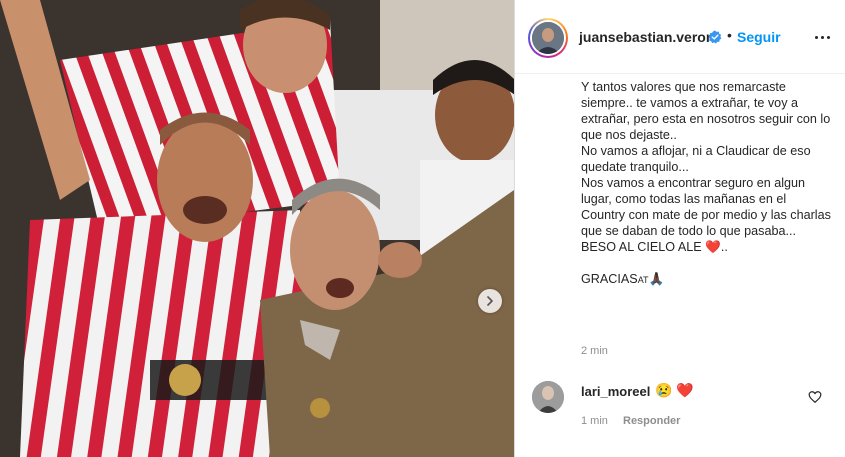 This screenshot has width=845, height=457. I want to click on comment-heart-emoji: ❤️, so click(685, 390).